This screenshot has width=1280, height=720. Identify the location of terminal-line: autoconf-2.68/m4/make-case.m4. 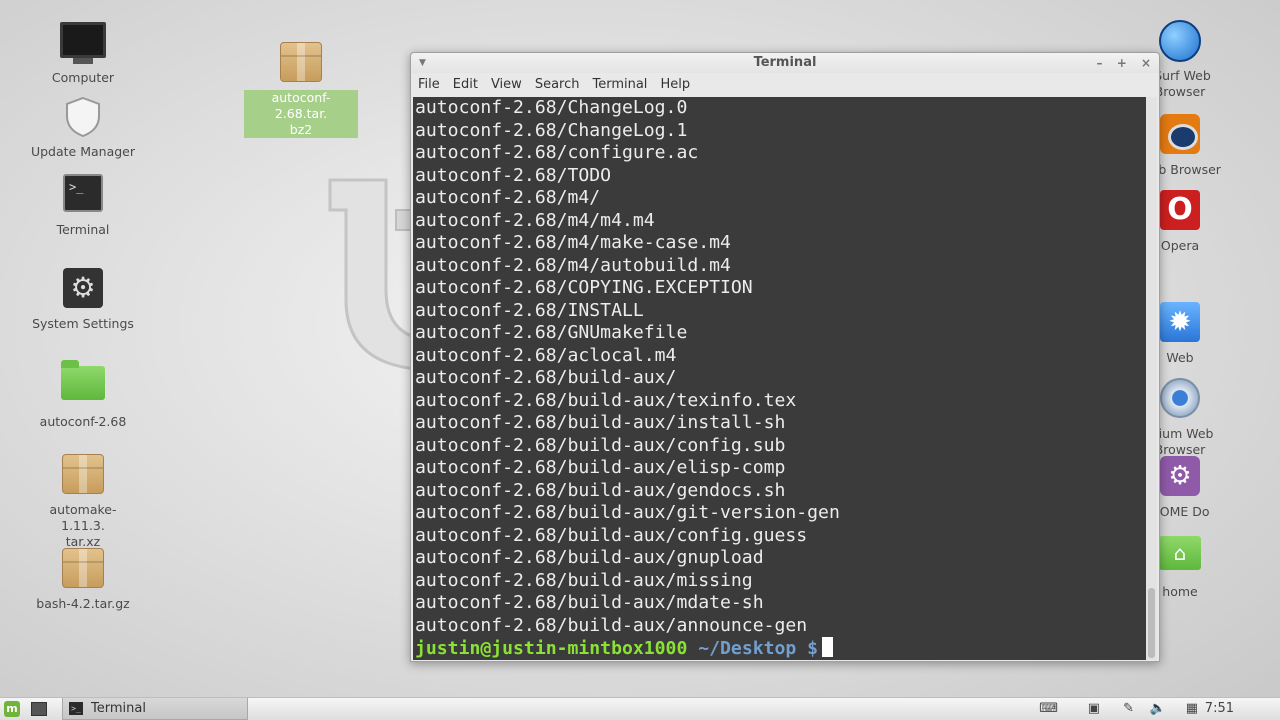
(573, 242).